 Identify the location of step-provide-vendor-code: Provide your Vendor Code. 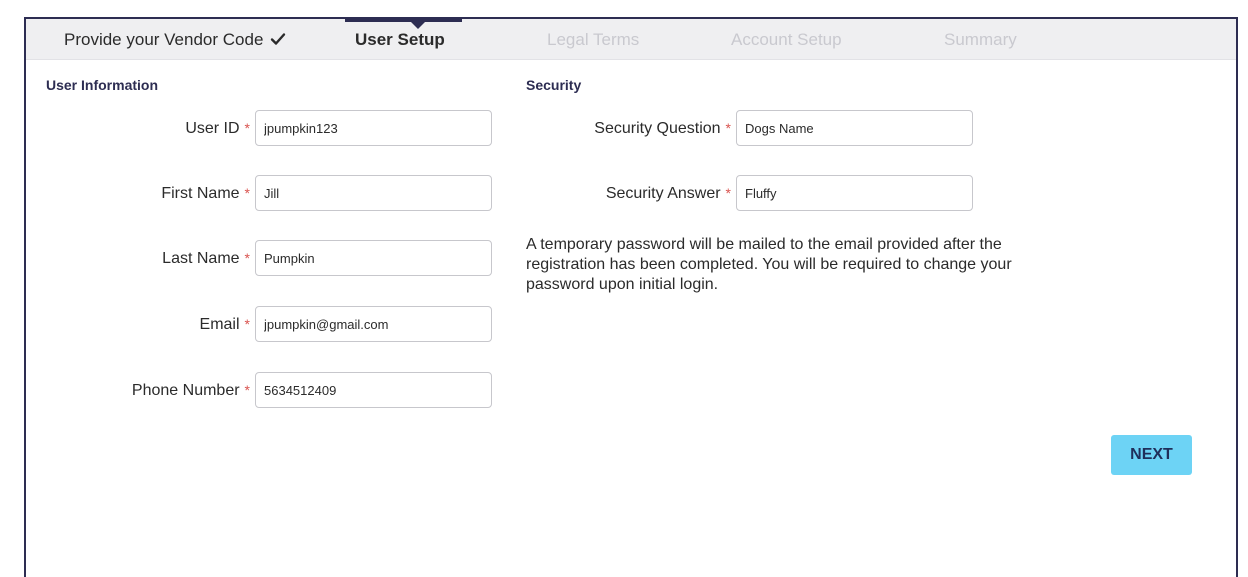
(175, 40).